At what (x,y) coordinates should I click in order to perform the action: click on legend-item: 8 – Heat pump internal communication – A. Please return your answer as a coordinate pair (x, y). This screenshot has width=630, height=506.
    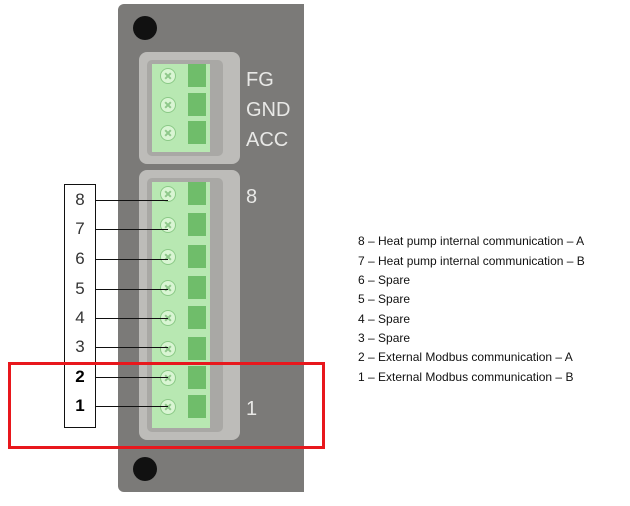
    Looking at the image, I should click on (471, 241).